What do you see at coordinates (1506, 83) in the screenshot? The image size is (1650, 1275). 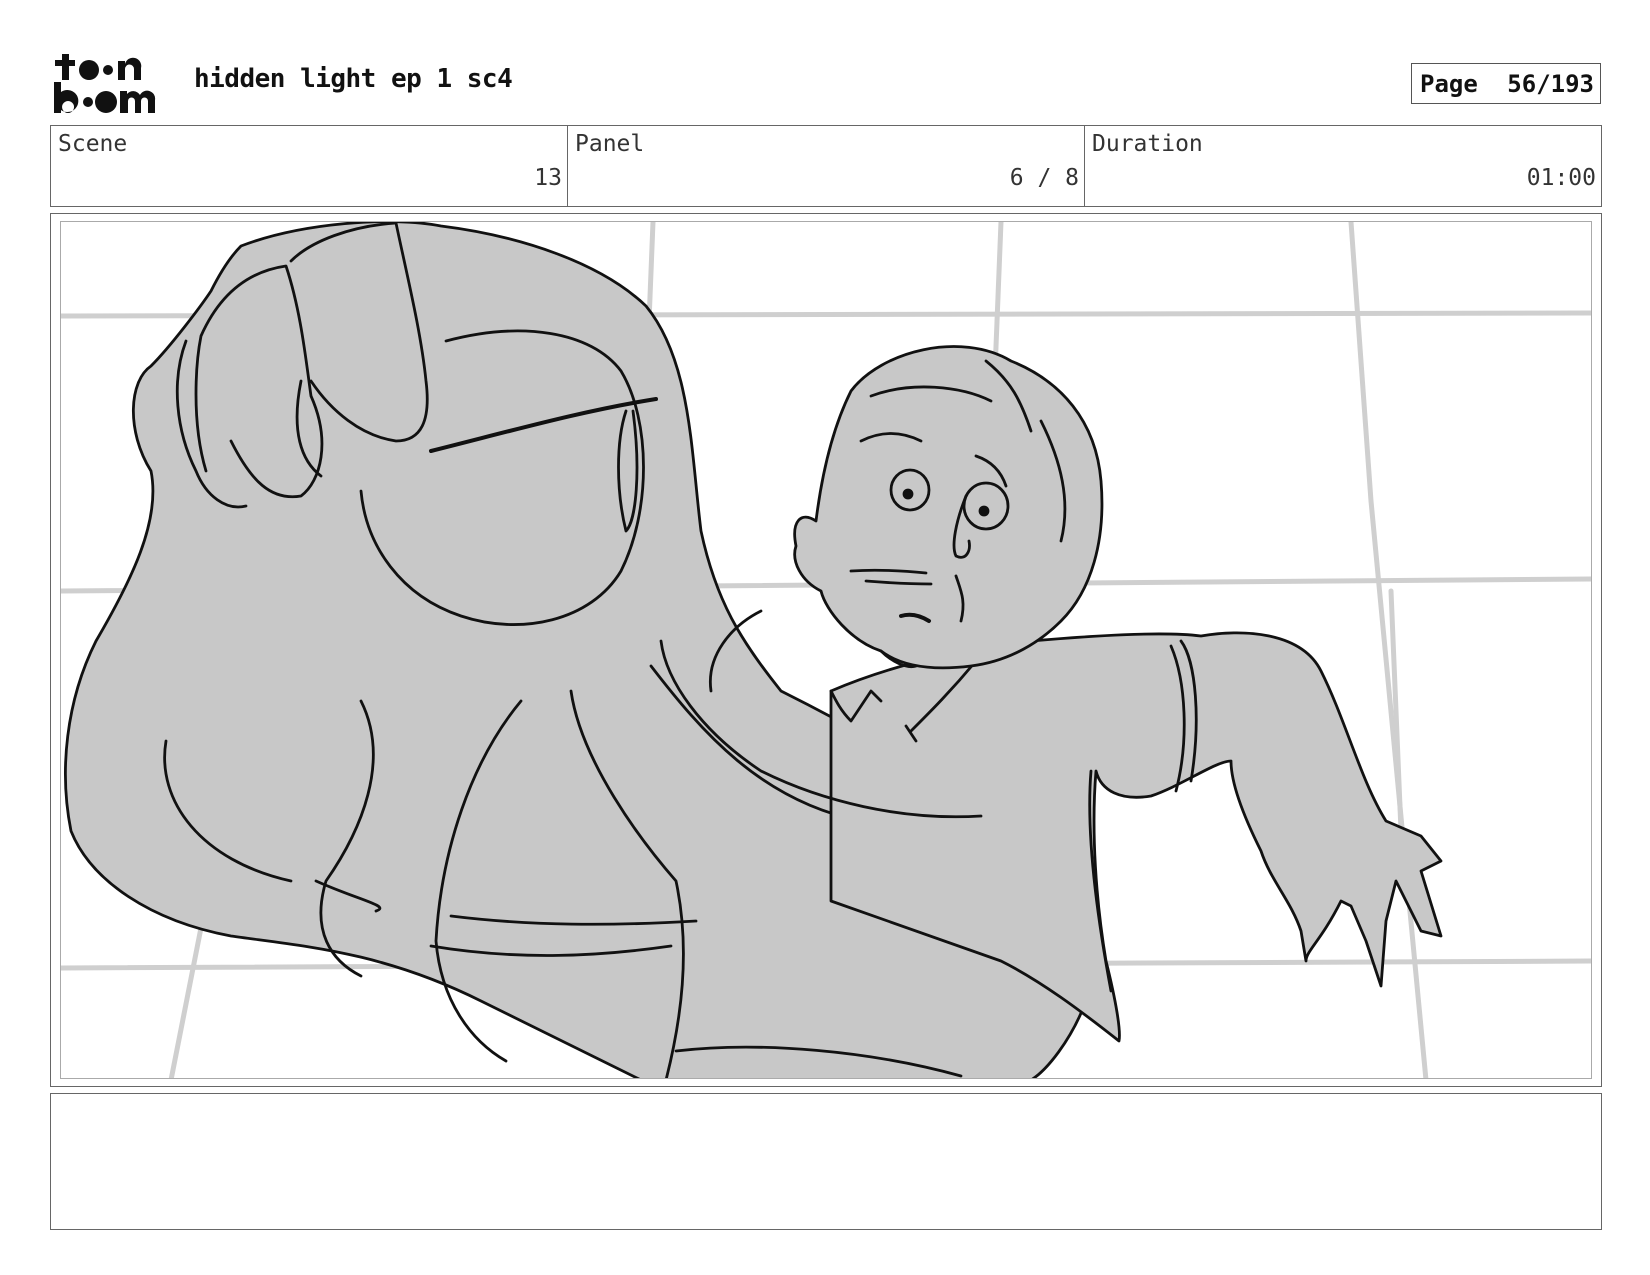 I see `page-indicator: Page 56/193` at bounding box center [1506, 83].